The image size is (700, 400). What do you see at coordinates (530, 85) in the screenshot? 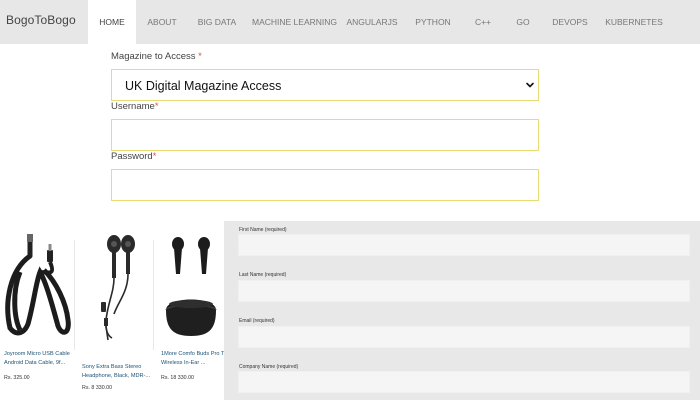
I see `chevron-down-icon` at bounding box center [530, 85].